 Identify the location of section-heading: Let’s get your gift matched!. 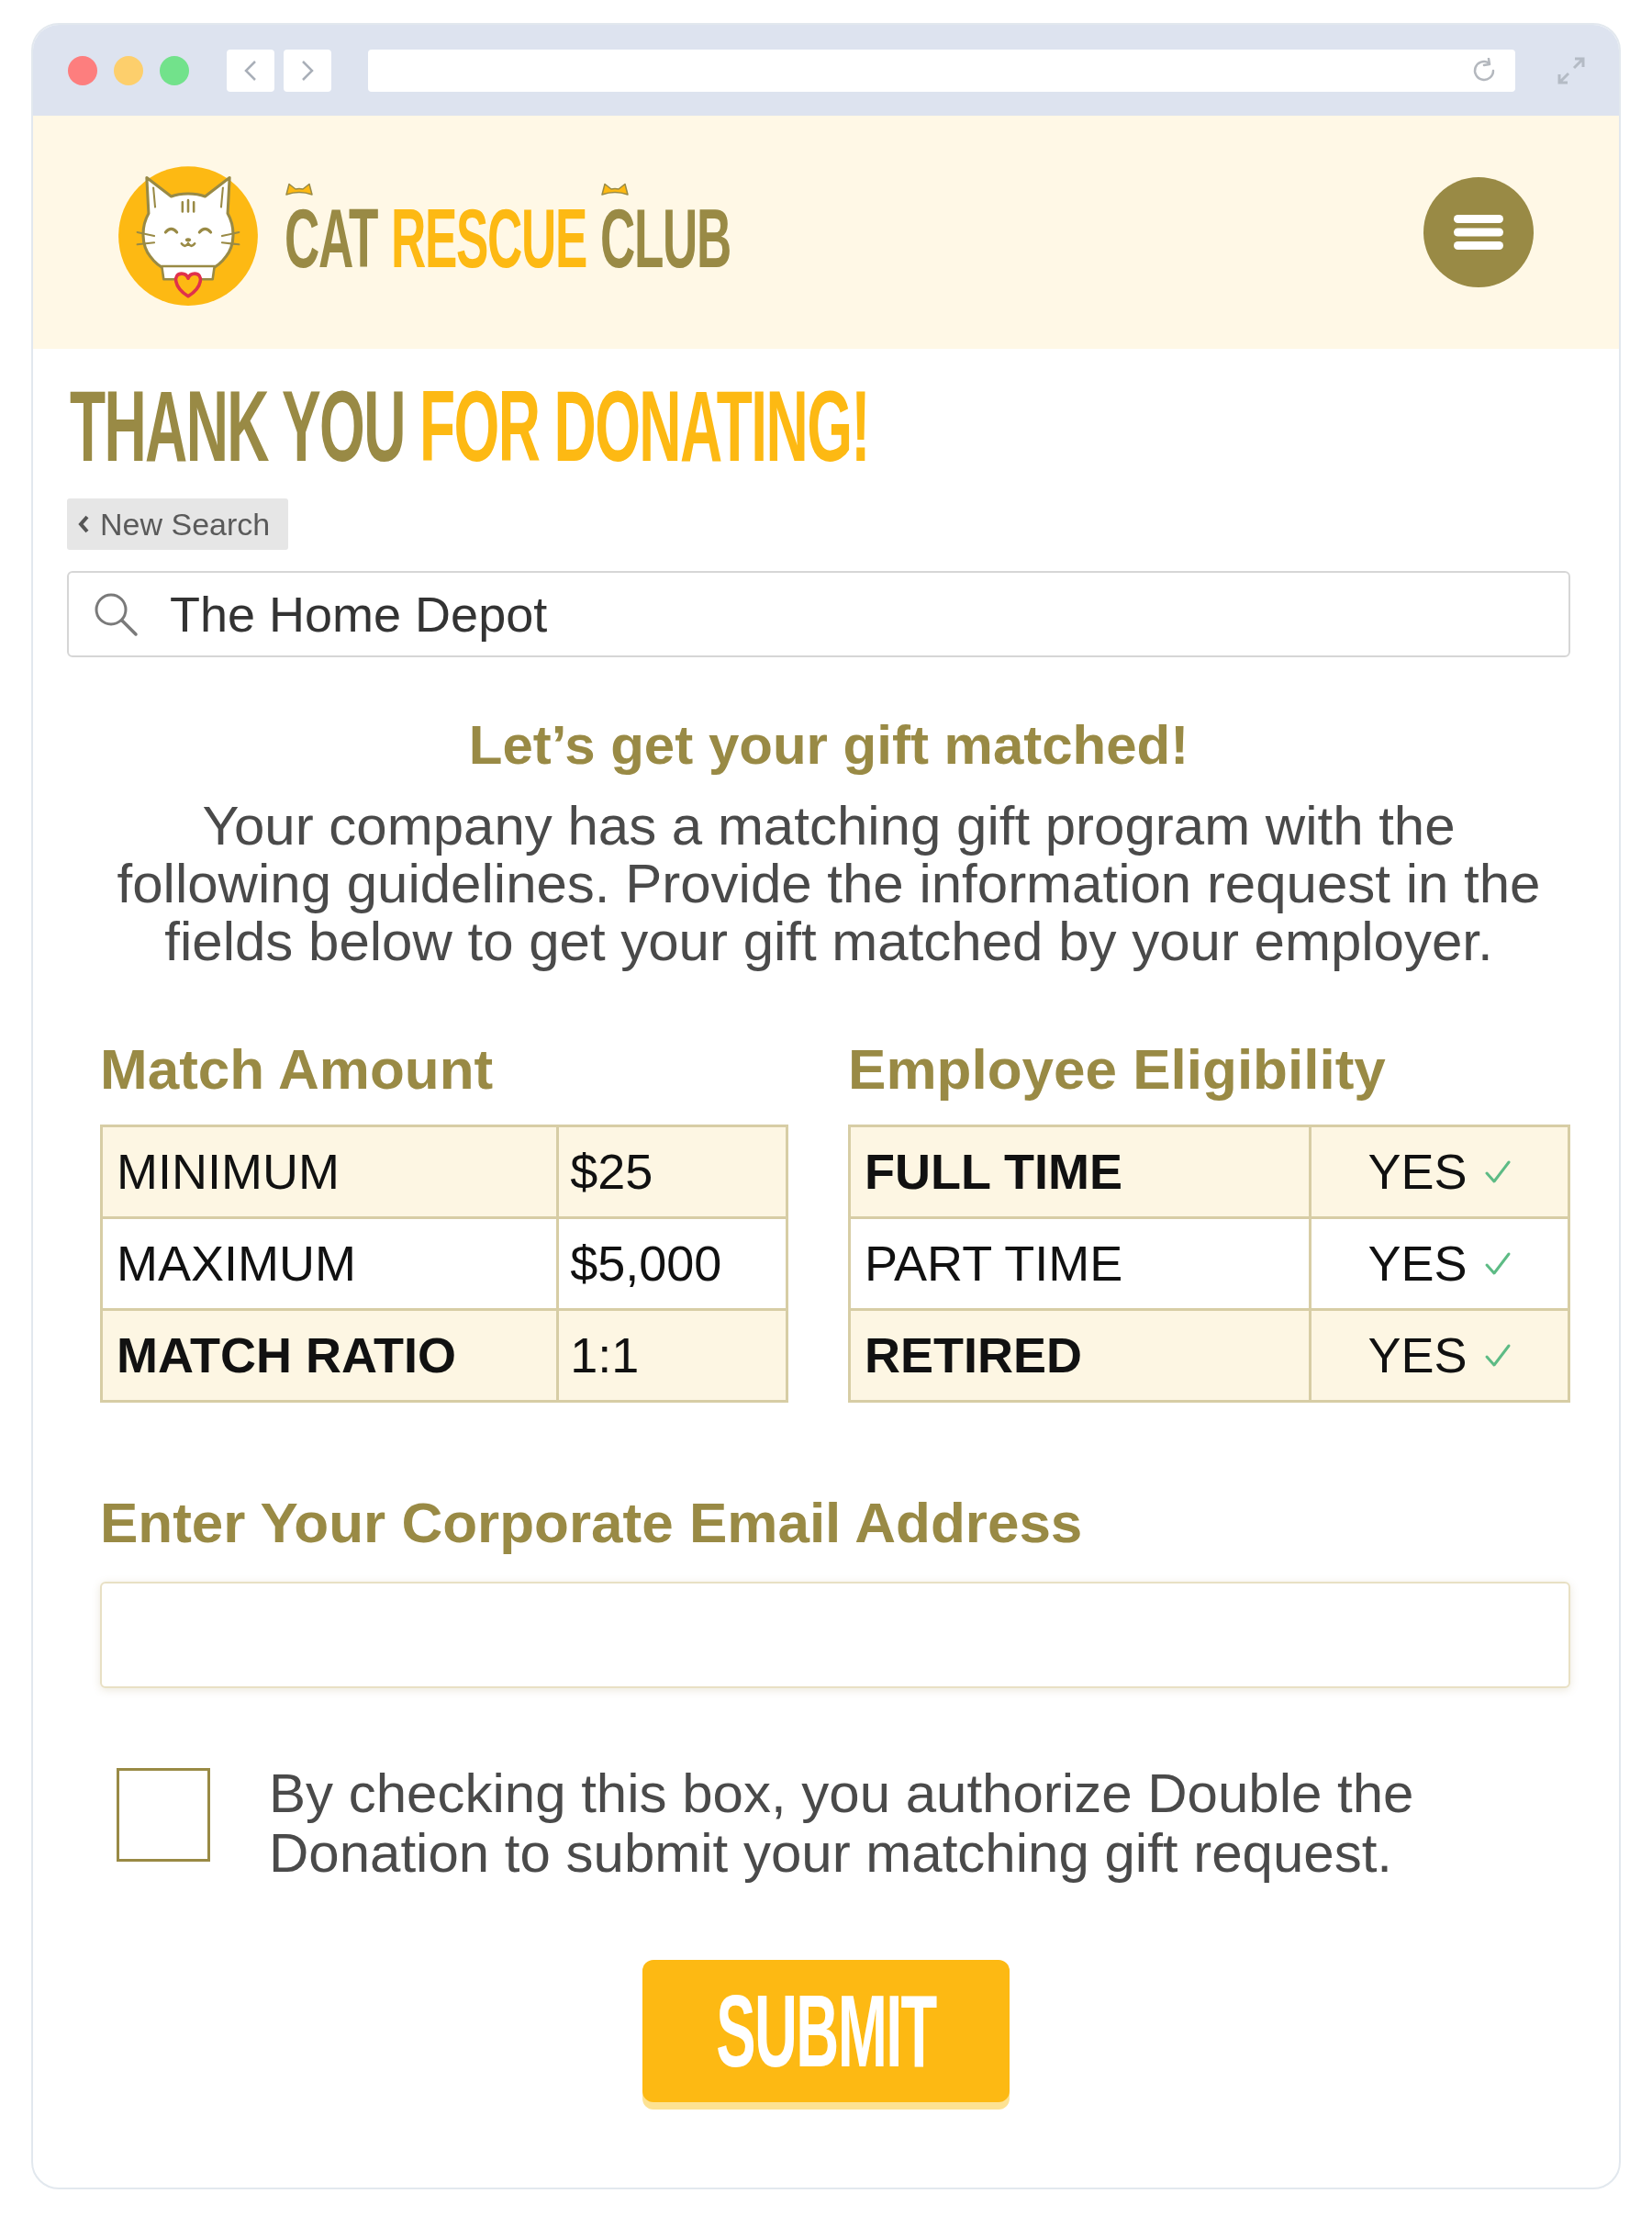
(828, 745).